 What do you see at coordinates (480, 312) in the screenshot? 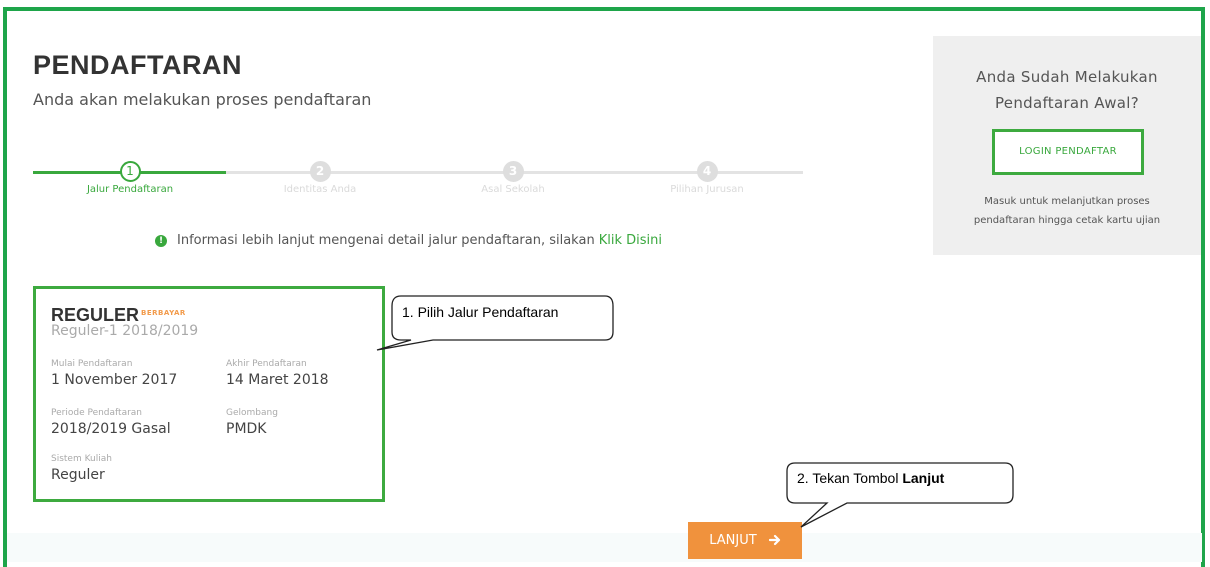
I see `callout-text: 1. Pilih Jalur Pendaftaran` at bounding box center [480, 312].